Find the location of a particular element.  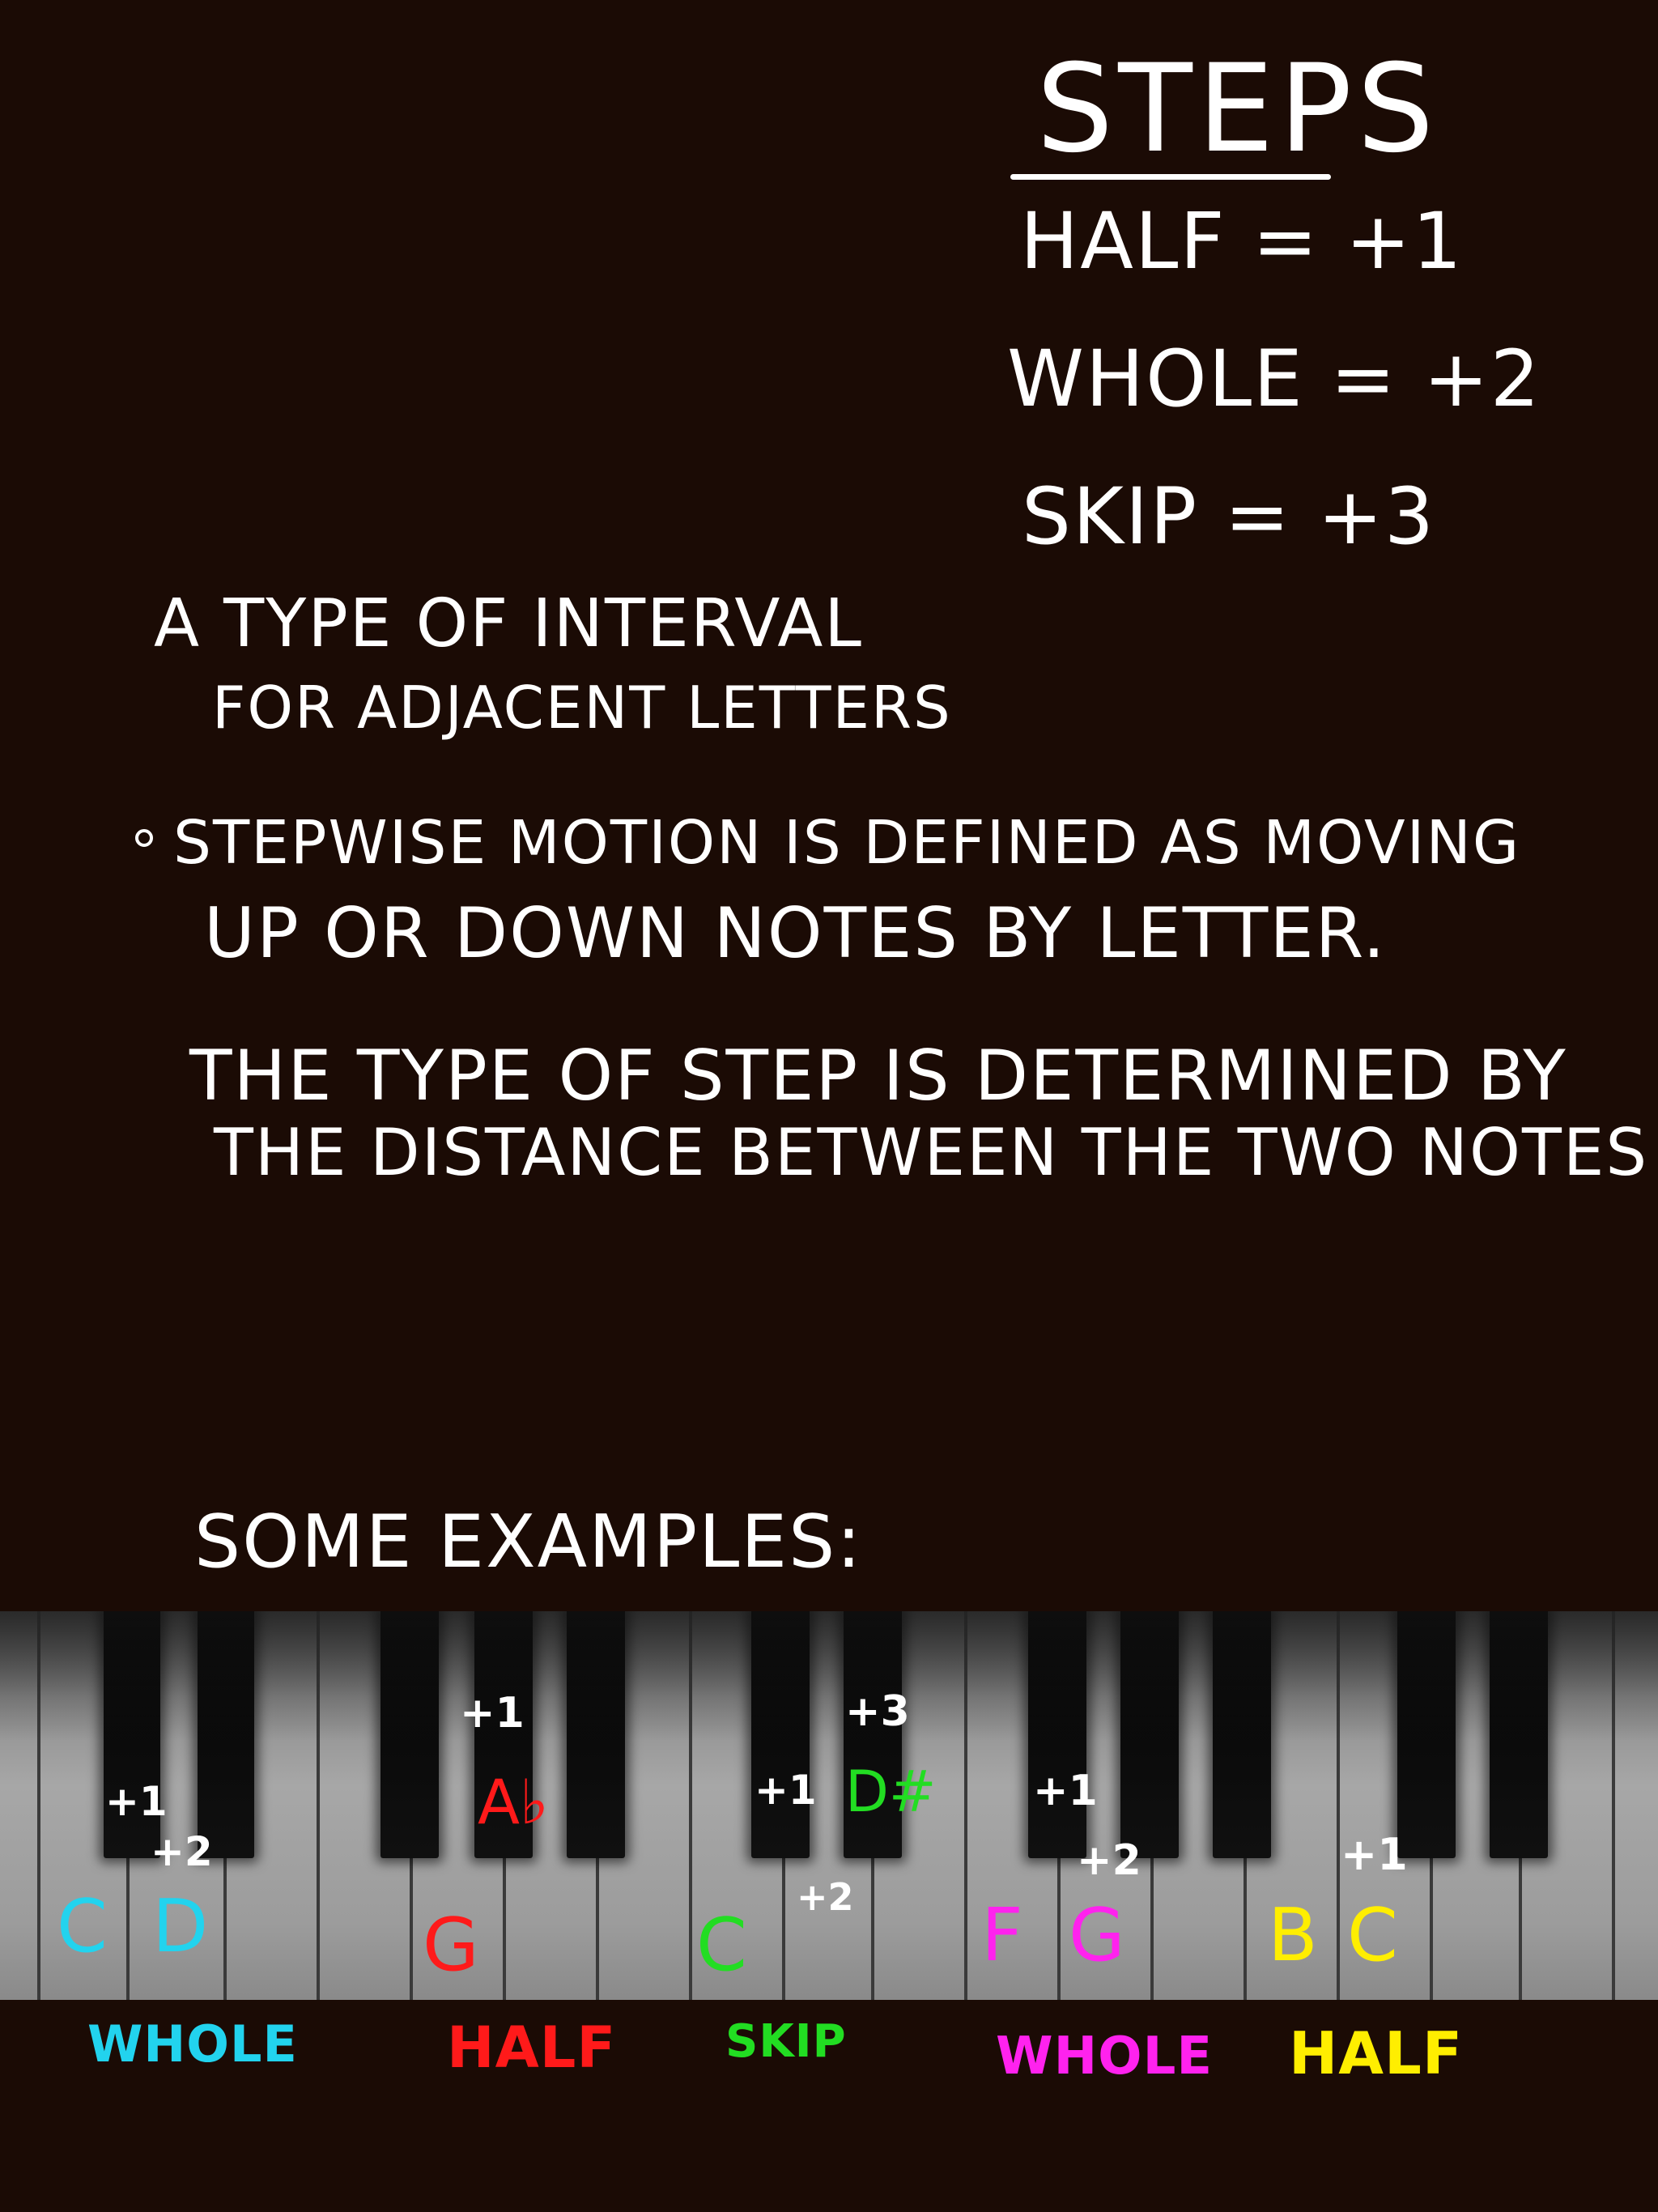

example-2-note-g: G is located at coordinates (451, 1946).